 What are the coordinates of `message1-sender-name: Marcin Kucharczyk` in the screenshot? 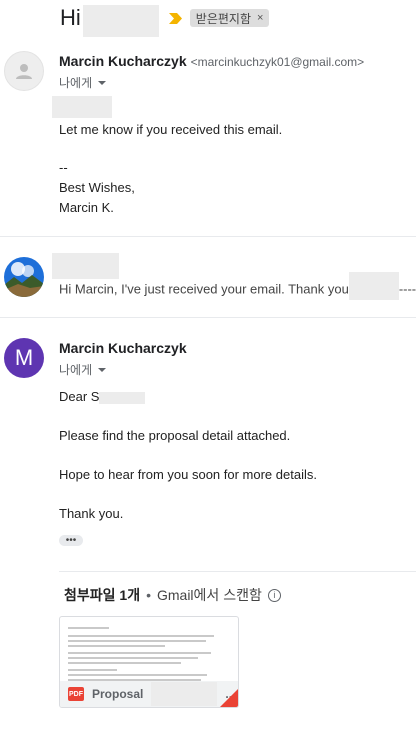 It's located at (123, 61).